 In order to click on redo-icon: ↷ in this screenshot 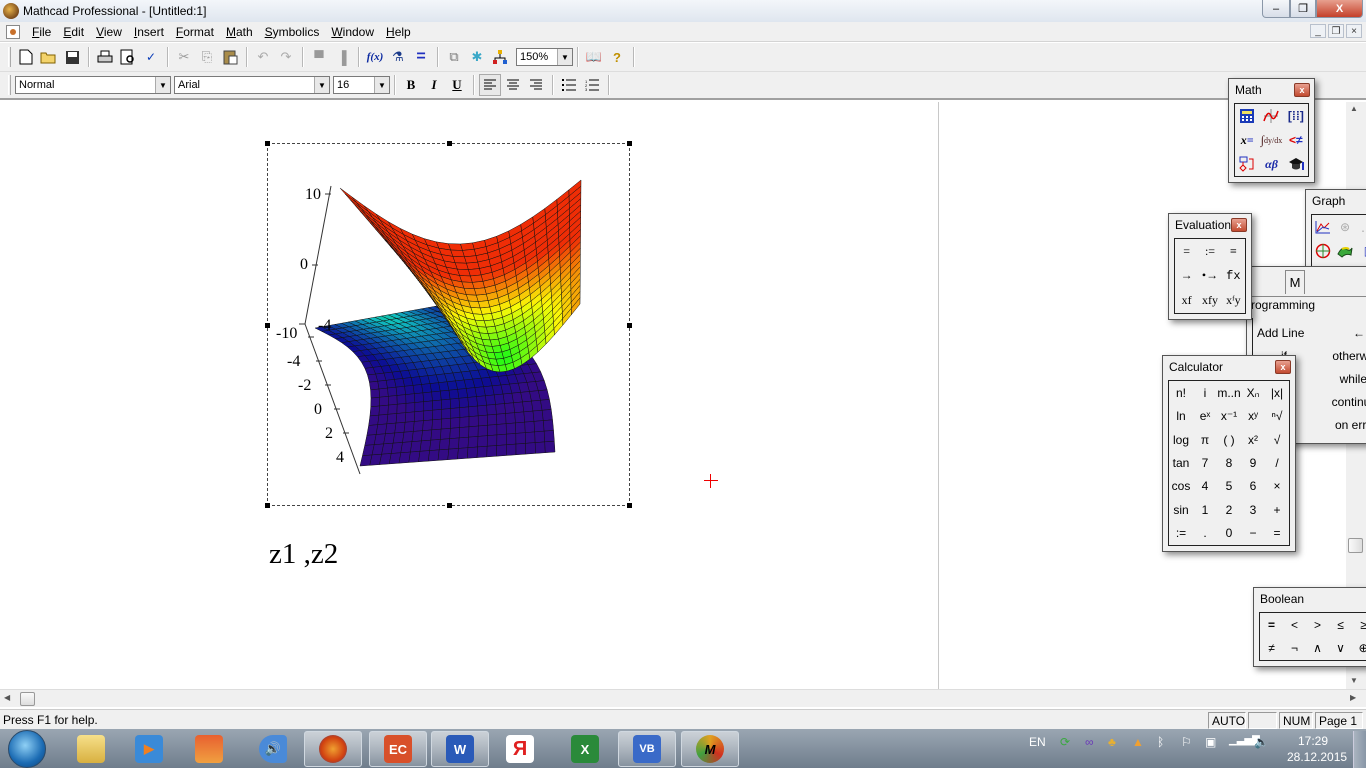, I will do `click(286, 57)`.